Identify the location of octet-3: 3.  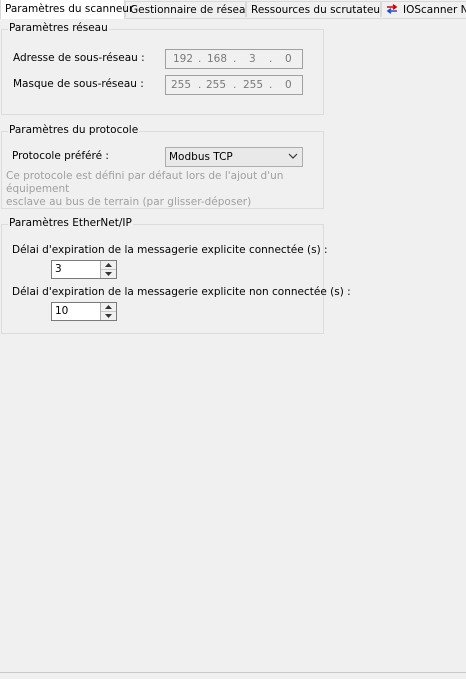
(252, 59).